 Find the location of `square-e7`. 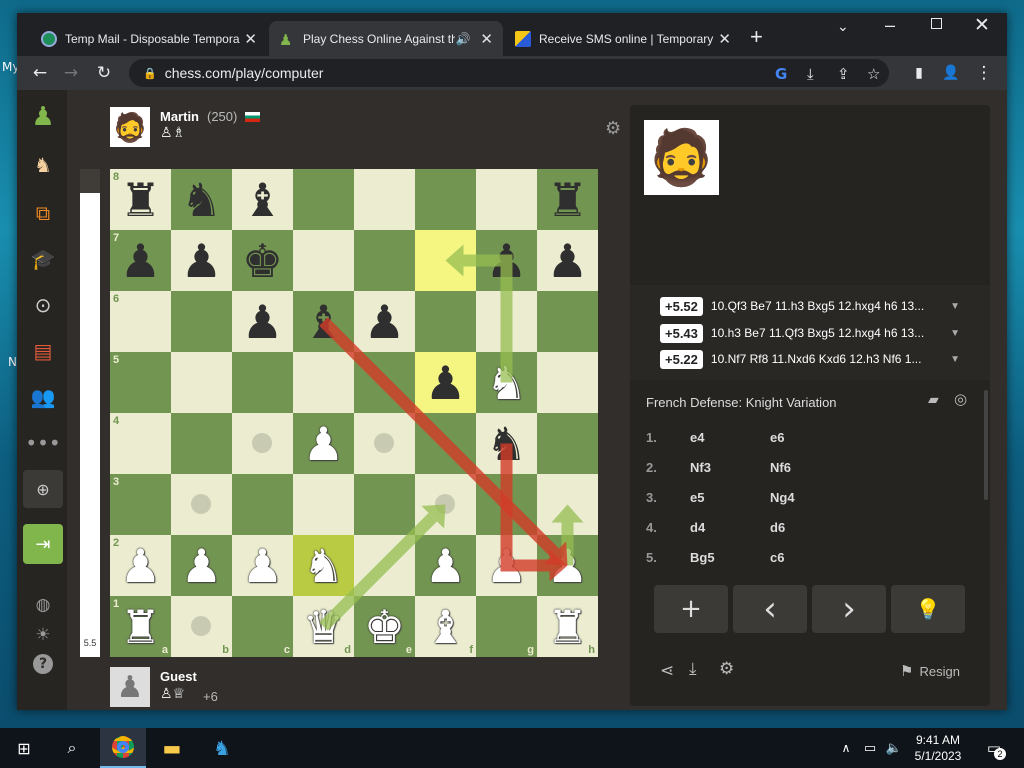

square-e7 is located at coordinates (384, 260).